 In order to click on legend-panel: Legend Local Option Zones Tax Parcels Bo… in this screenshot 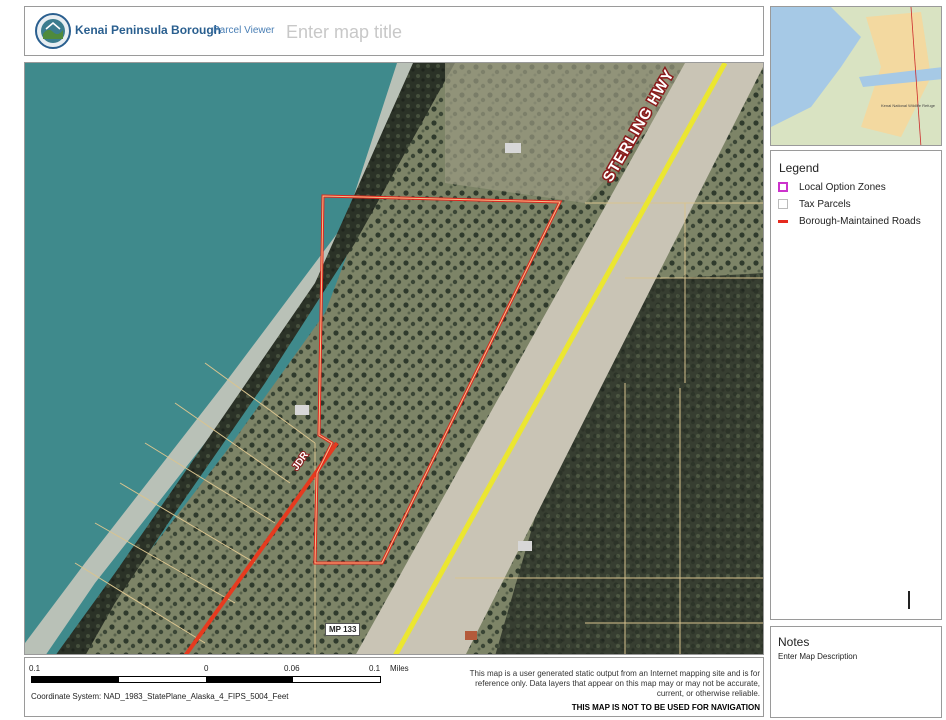, I will do `click(856, 385)`.